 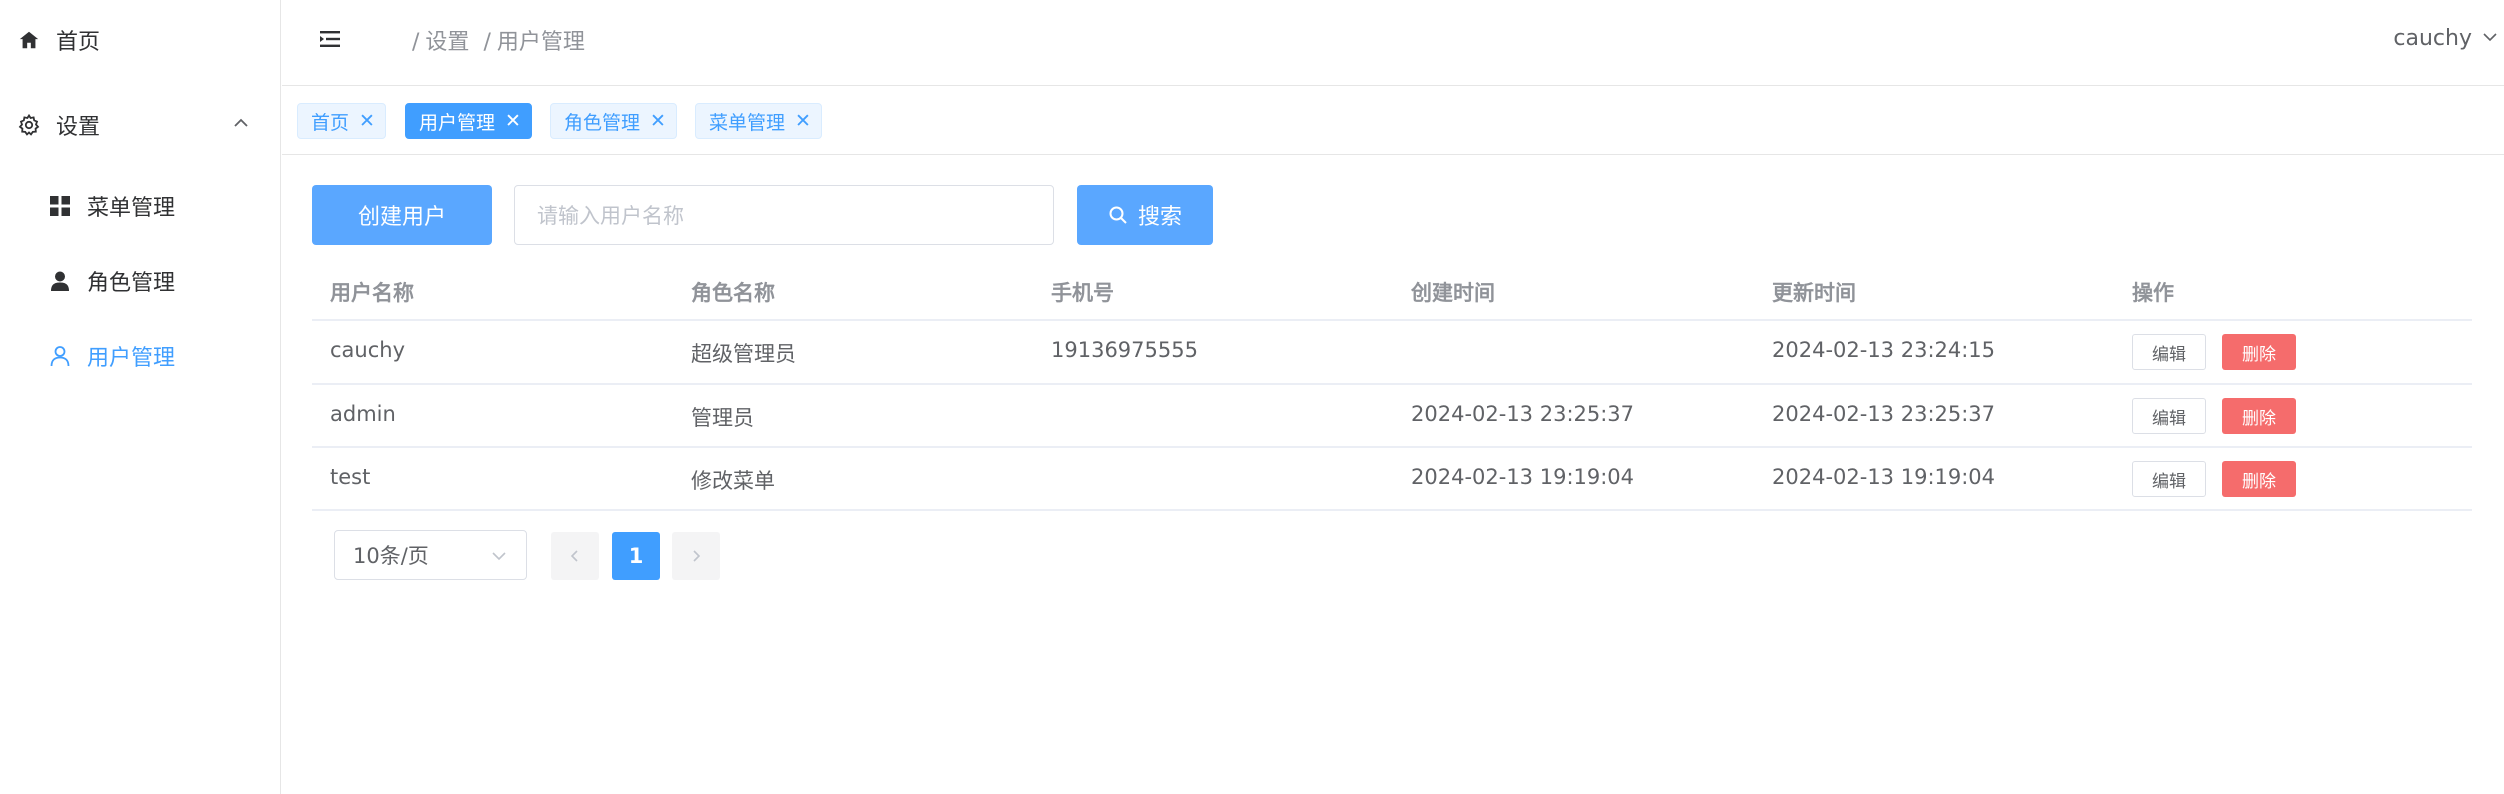 What do you see at coordinates (60, 281) in the screenshot?
I see `user-solid-icon` at bounding box center [60, 281].